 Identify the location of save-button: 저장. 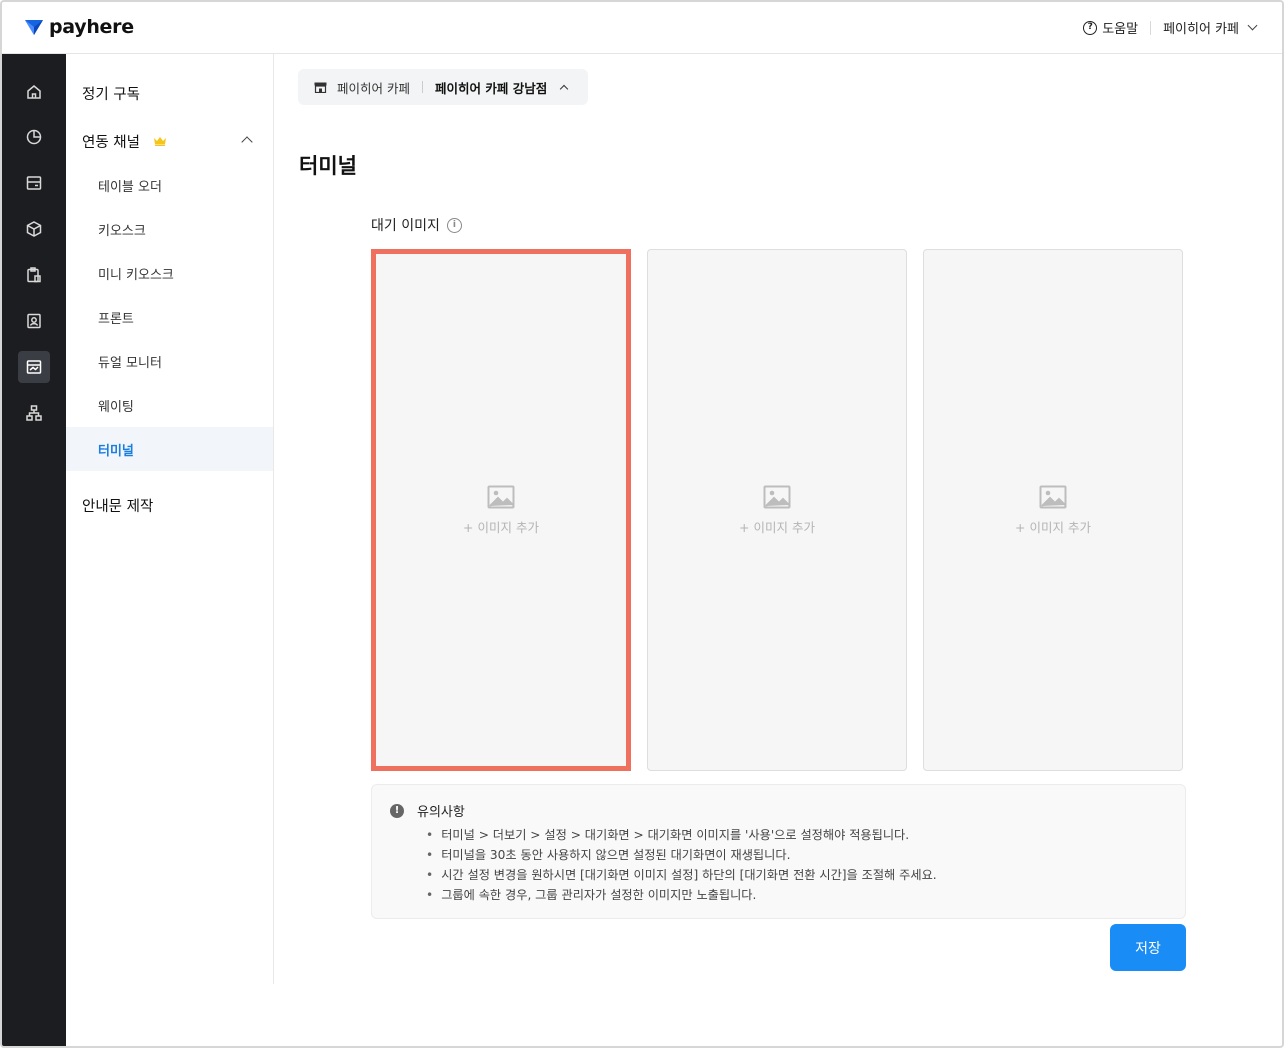
(1148, 947).